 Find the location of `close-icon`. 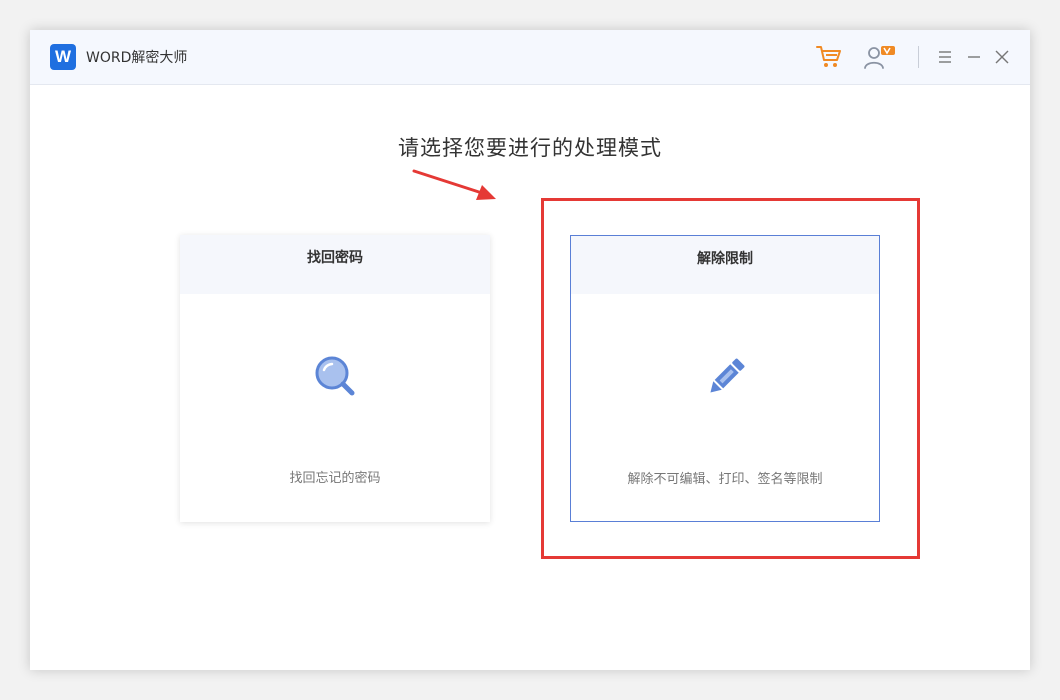

close-icon is located at coordinates (1002, 57).